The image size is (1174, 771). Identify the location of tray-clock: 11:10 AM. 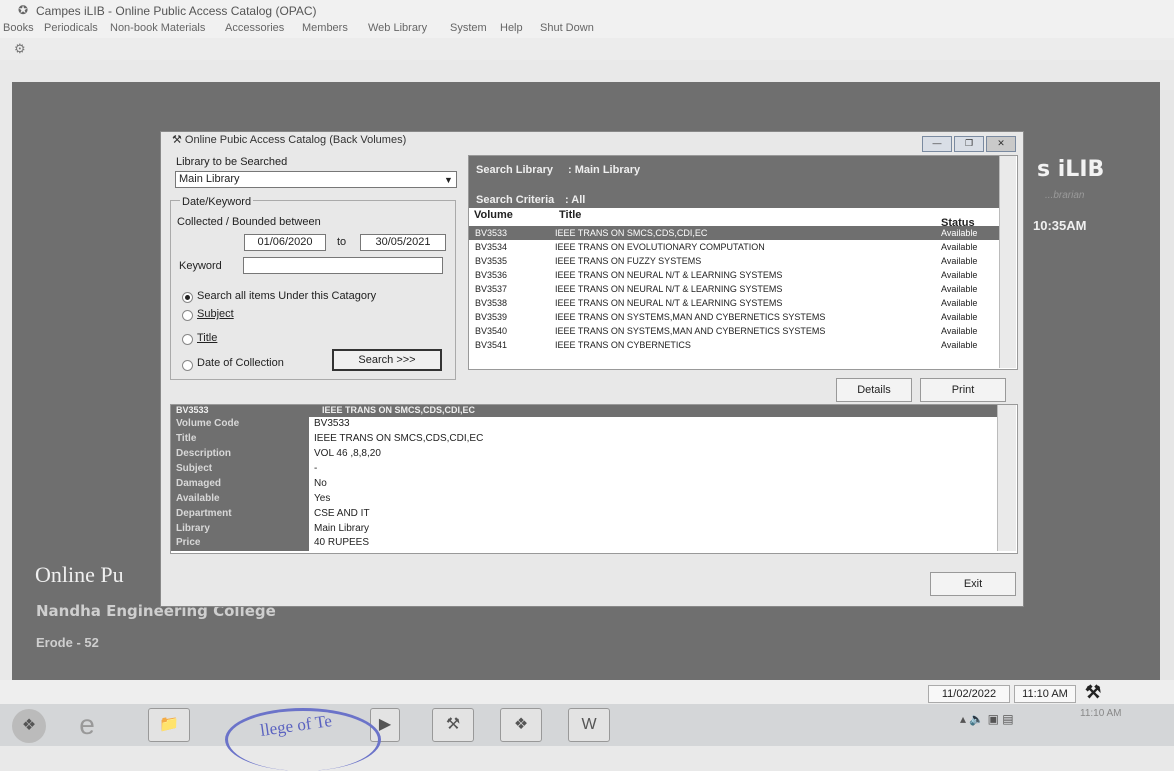
(1101, 713).